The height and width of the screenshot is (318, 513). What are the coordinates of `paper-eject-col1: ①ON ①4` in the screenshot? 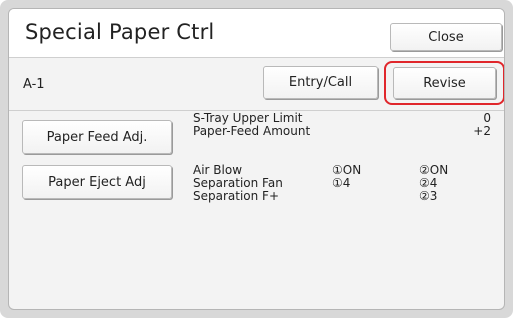 It's located at (346, 177).